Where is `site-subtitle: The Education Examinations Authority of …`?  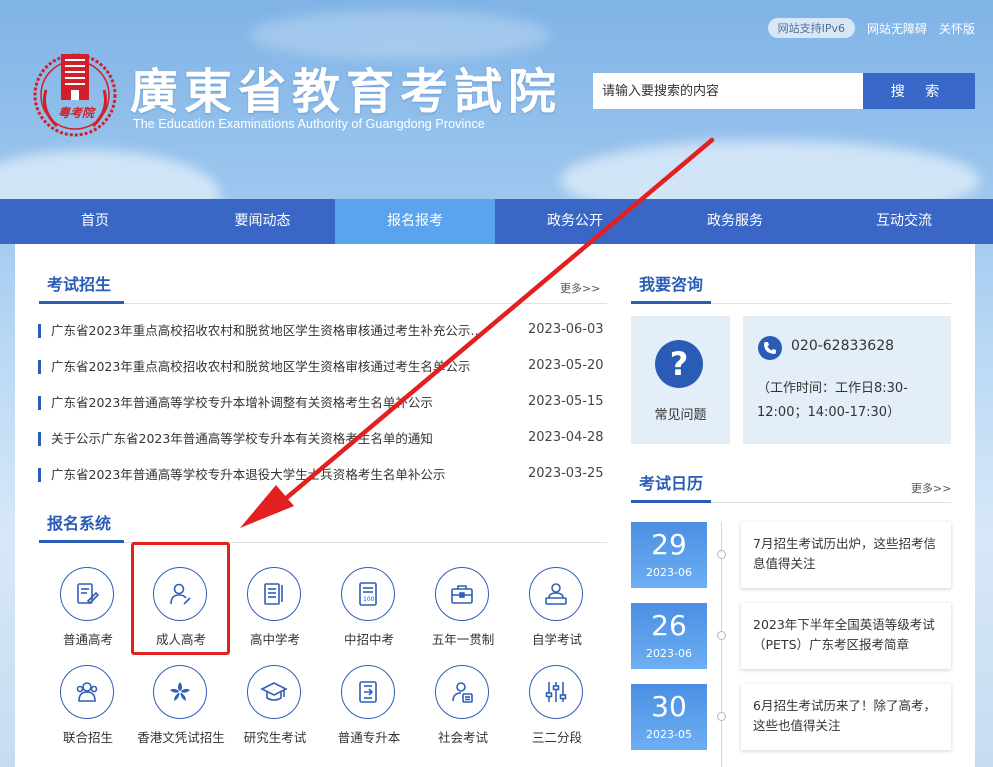 site-subtitle: The Education Examinations Authority of … is located at coordinates (309, 124).